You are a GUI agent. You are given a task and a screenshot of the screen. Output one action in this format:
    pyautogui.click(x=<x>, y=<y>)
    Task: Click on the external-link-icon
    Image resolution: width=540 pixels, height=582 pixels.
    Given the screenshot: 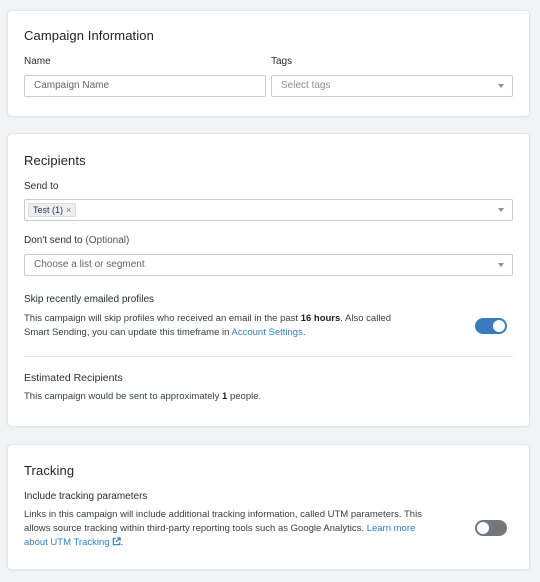 What is the action you would take?
    pyautogui.click(x=116, y=541)
    